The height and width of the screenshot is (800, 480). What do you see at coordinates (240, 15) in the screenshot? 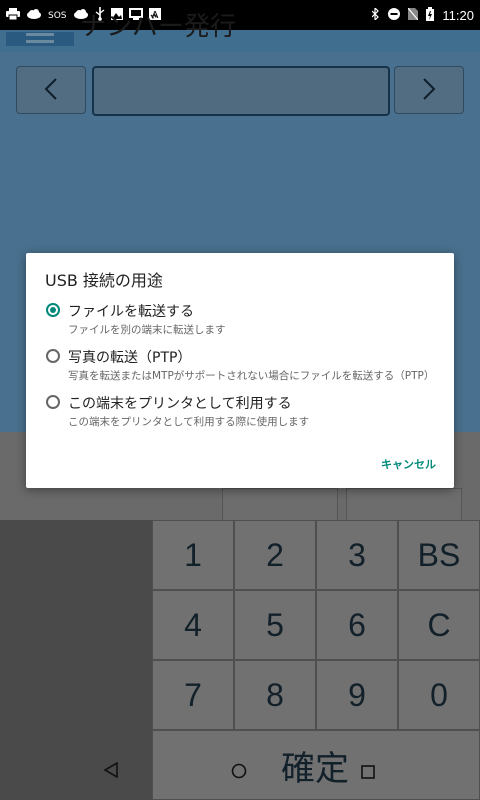
I see `status-bar: SOS A 11:20` at bounding box center [240, 15].